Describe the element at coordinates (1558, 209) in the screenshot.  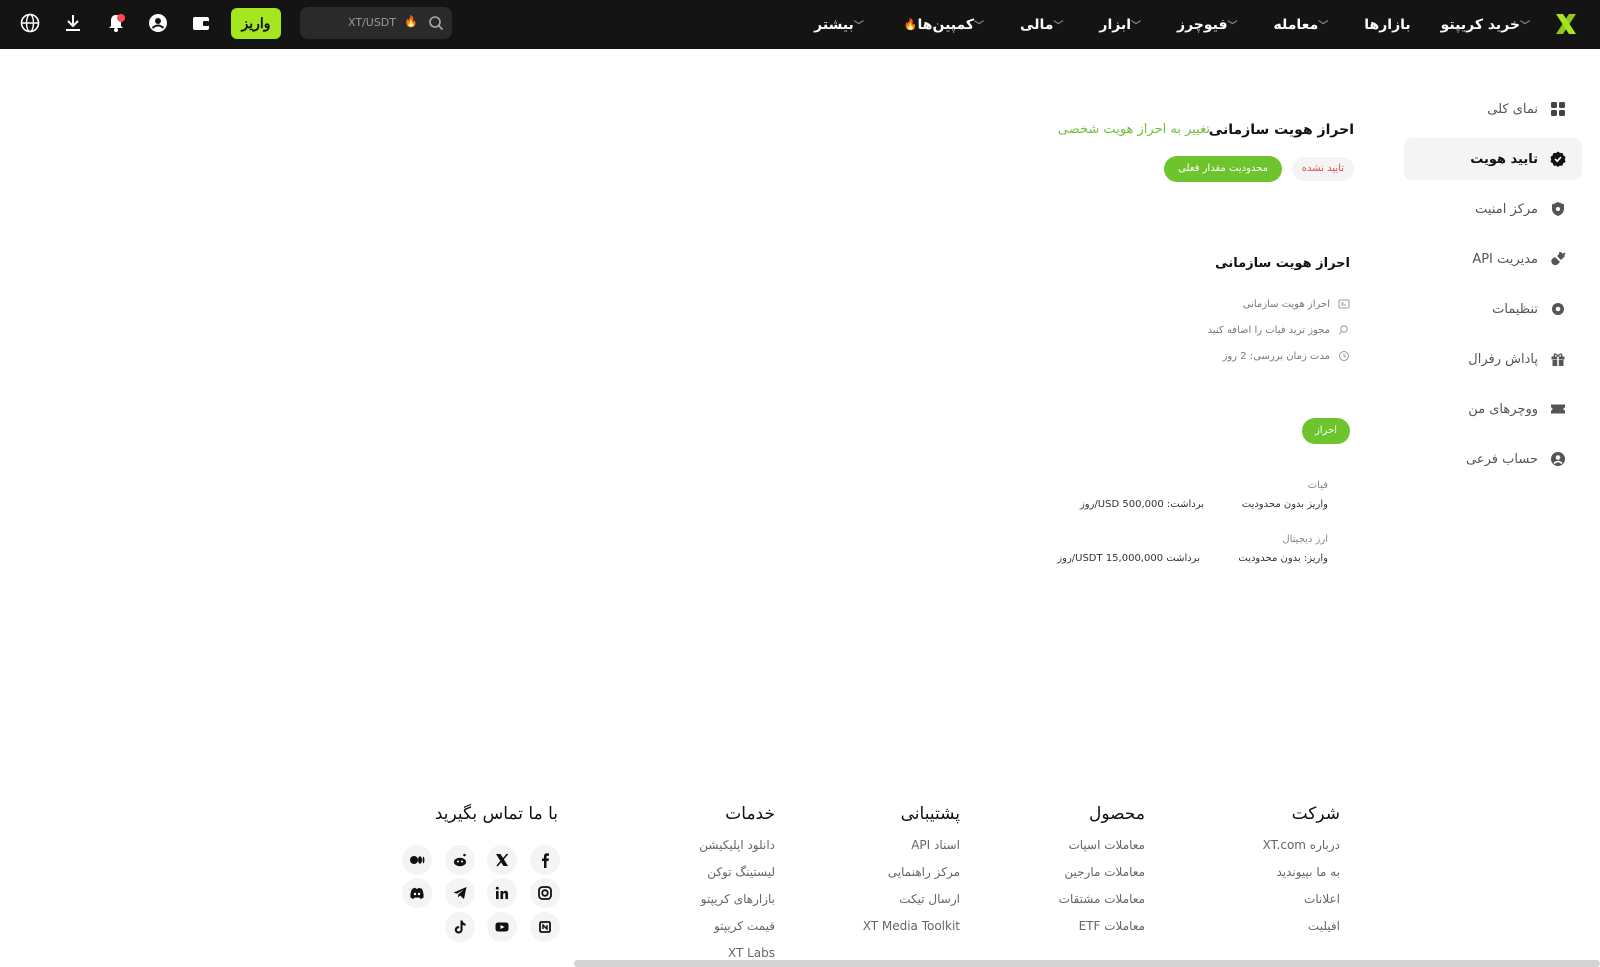
I see `shield-icon` at that location.